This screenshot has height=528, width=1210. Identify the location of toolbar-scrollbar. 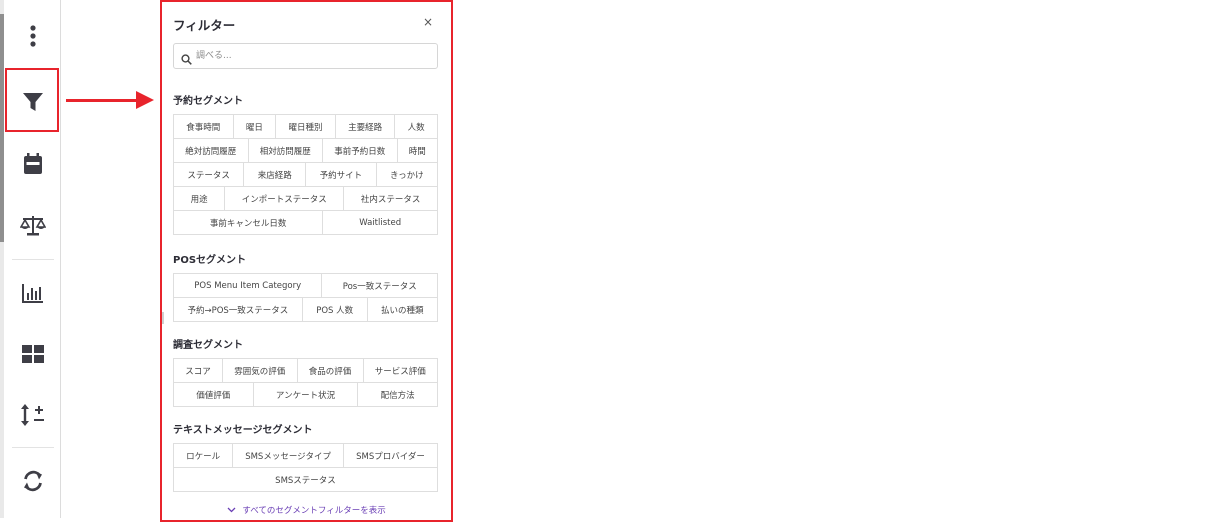
(2, 128).